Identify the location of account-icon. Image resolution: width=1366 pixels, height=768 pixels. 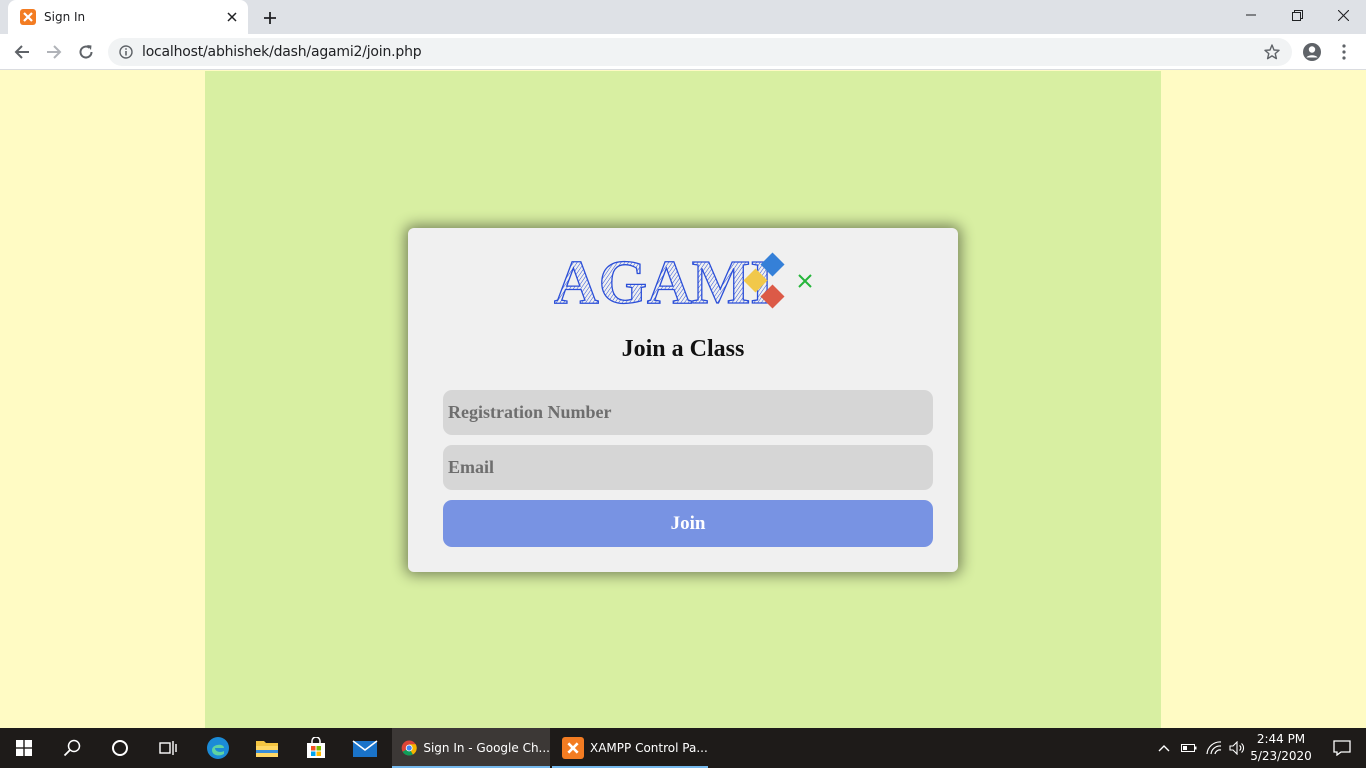
(1312, 52).